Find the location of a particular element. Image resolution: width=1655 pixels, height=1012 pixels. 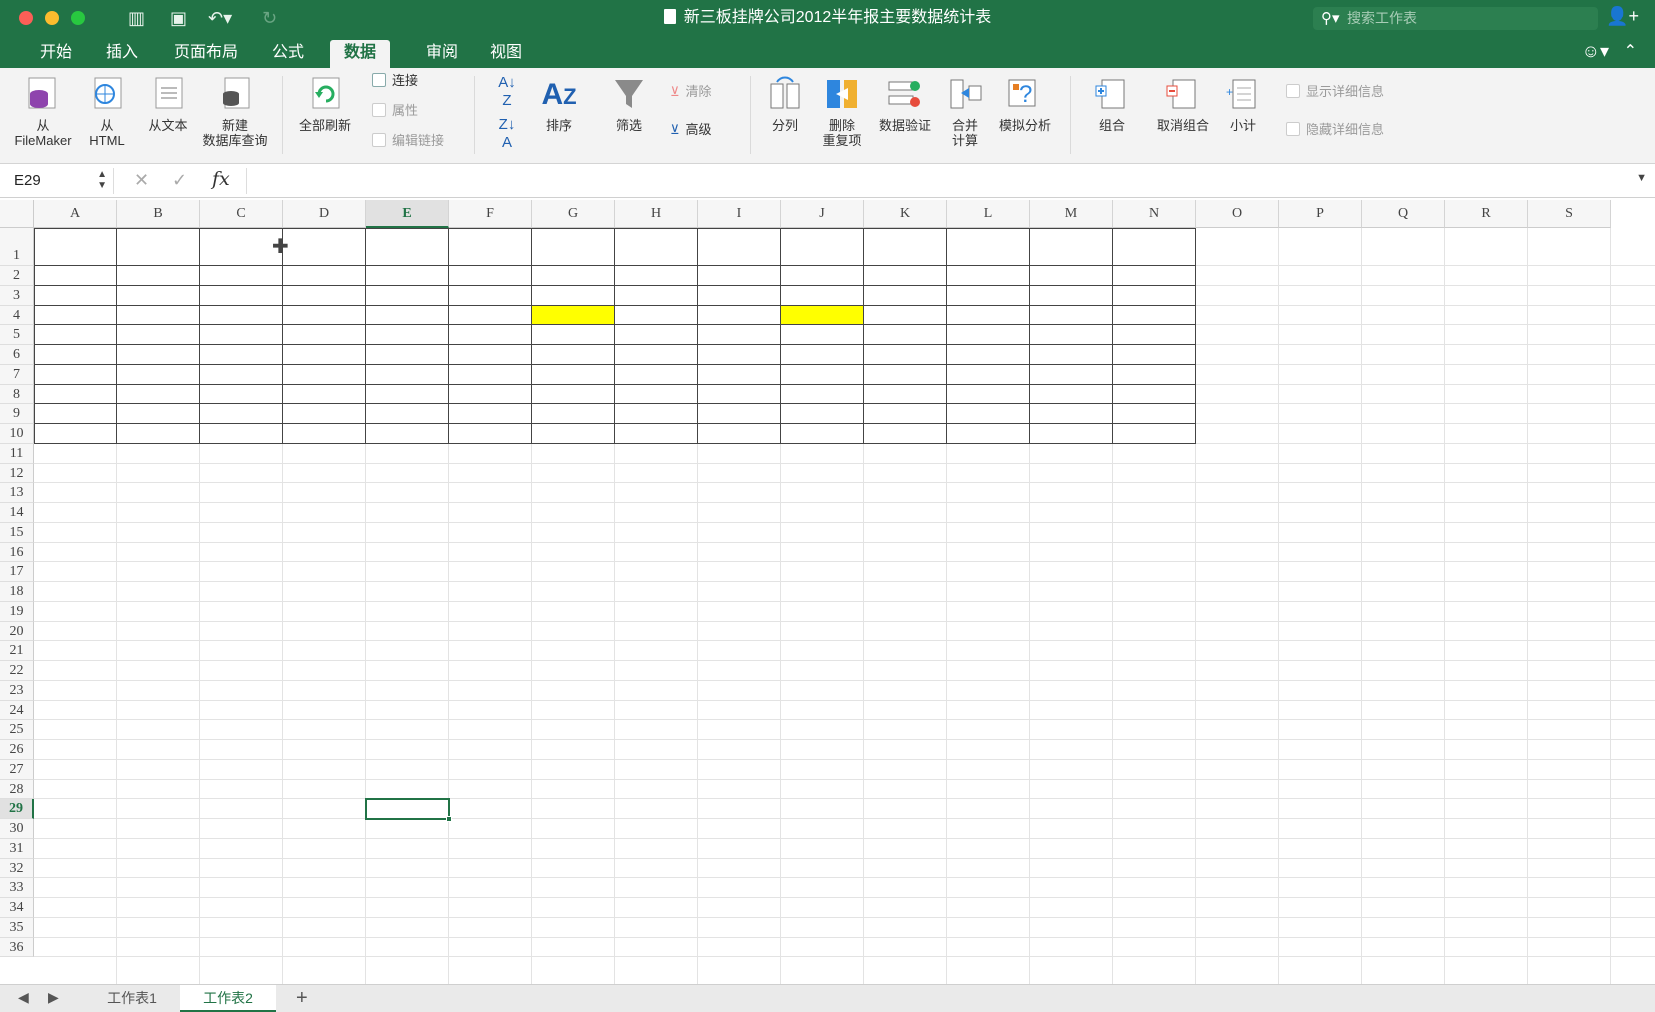

column-header-n: N is located at coordinates (1154, 214).